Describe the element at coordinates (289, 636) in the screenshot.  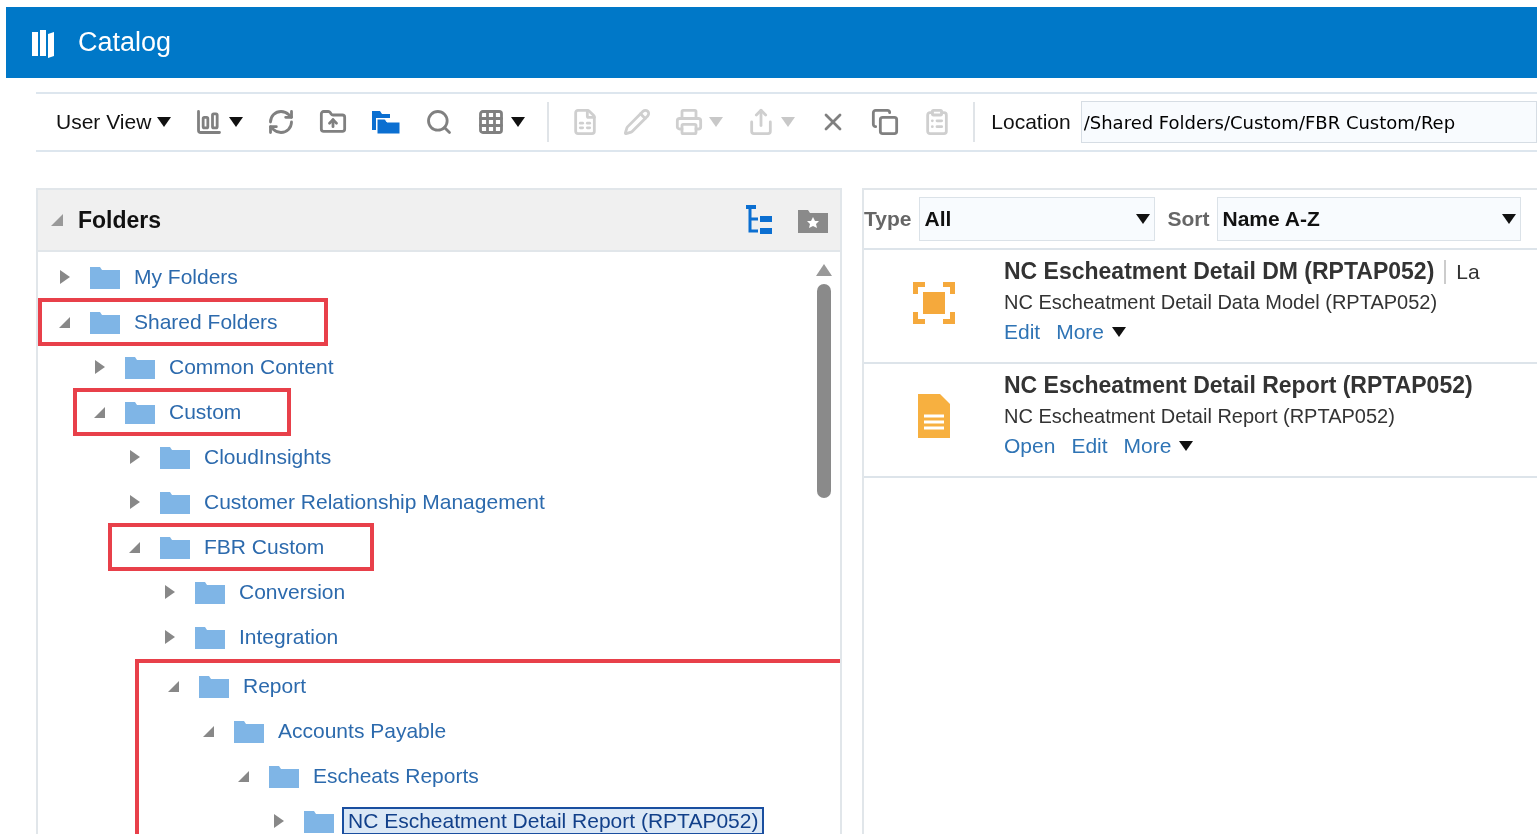
I see `folder-label: Integration` at that location.